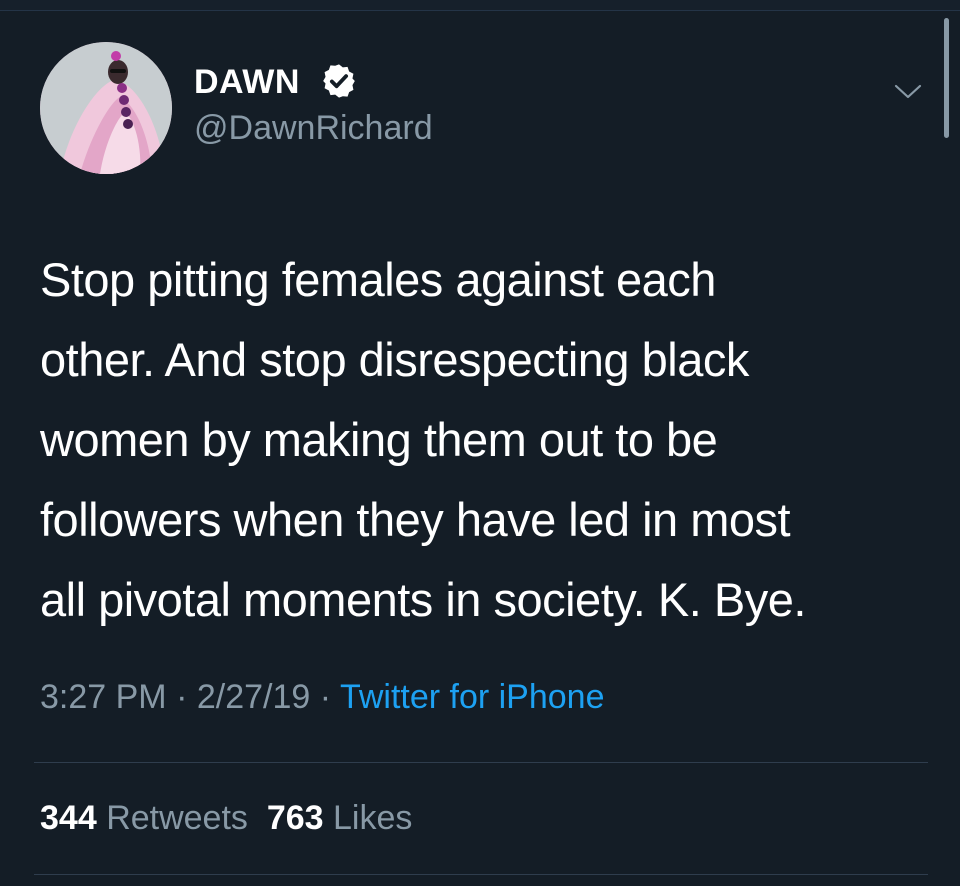 The image size is (960, 886). I want to click on tweet-date: 2/27/19, so click(253, 697).